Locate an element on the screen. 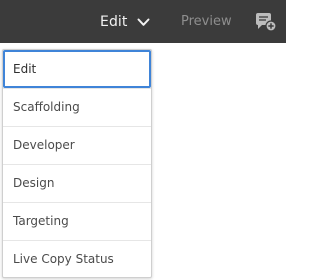  chevron-down-icon is located at coordinates (143, 22).